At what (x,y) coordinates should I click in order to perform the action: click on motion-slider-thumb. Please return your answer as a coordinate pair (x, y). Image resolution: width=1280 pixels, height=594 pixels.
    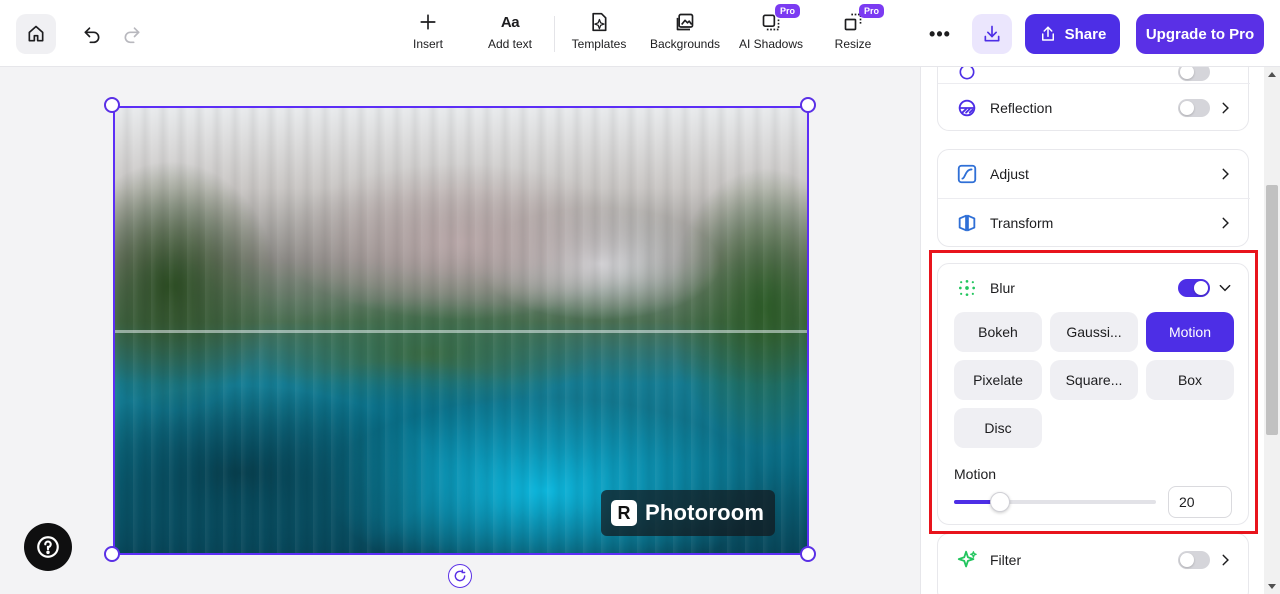
    Looking at the image, I should click on (1000, 502).